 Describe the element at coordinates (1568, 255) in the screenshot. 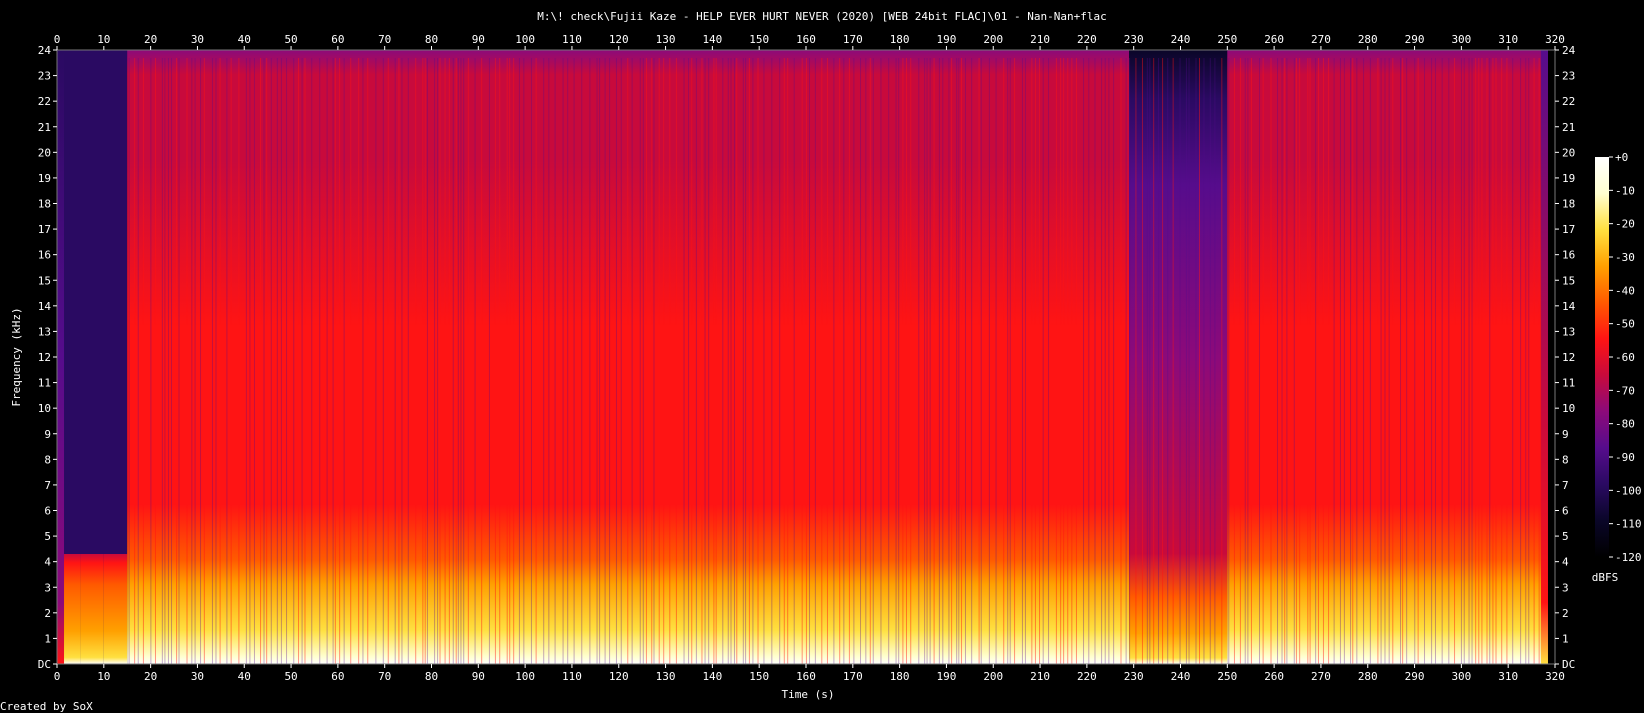

I see `y-right-tick-label: 16` at that location.